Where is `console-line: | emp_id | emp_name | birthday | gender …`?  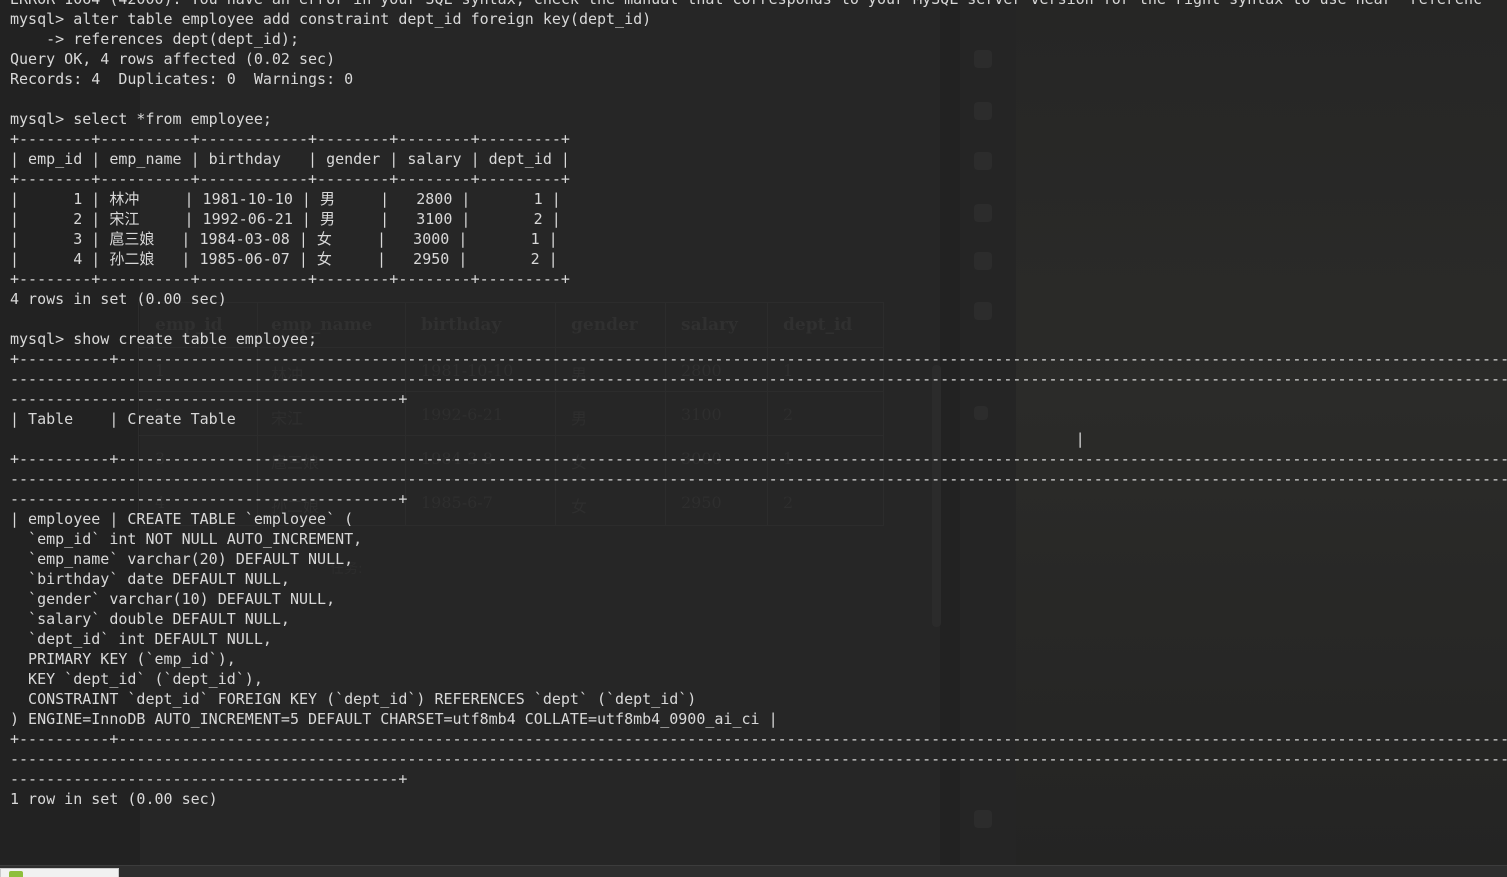 console-line: | emp_id | emp_name | birthday | gender … is located at coordinates (290, 159).